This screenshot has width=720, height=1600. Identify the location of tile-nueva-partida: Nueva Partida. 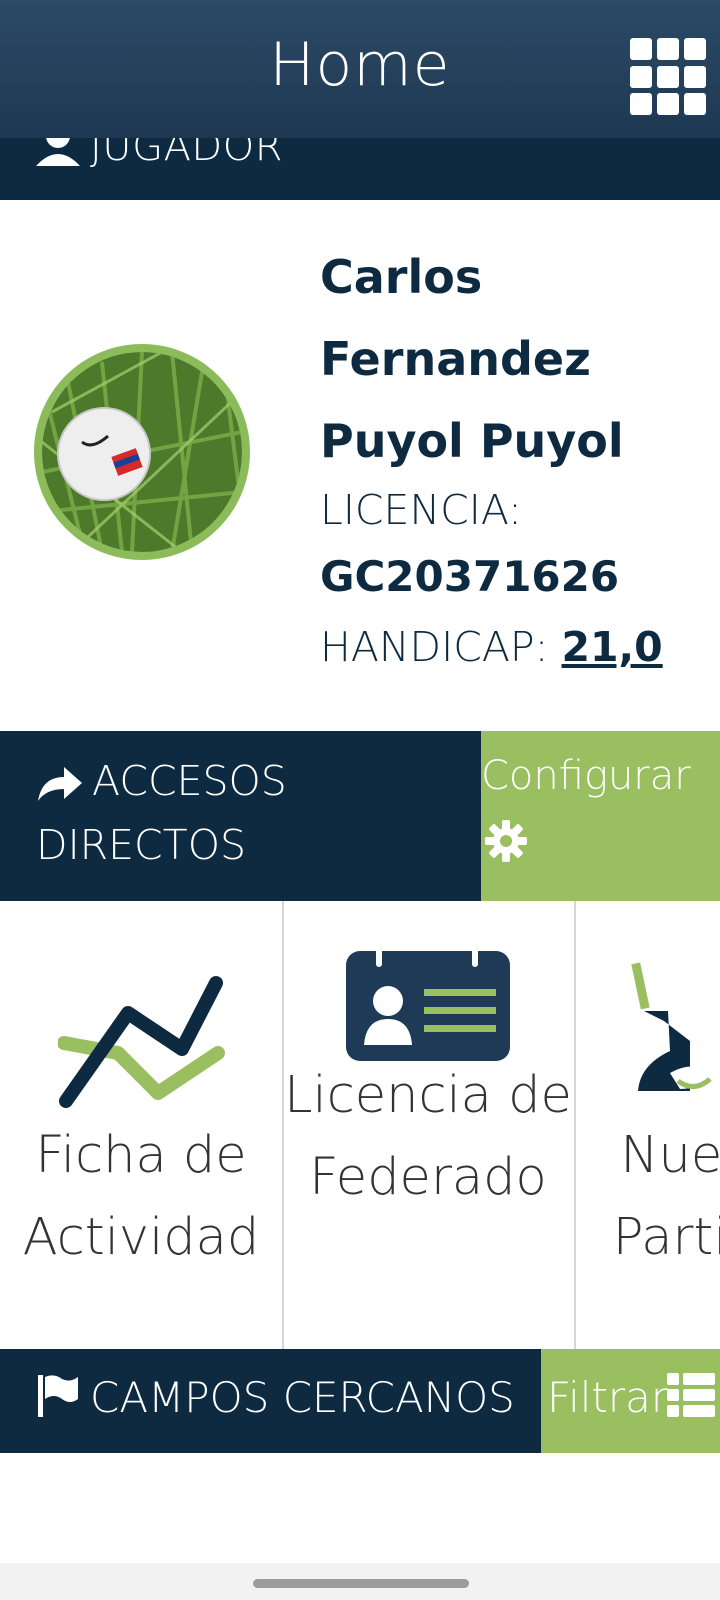
(647, 1125).